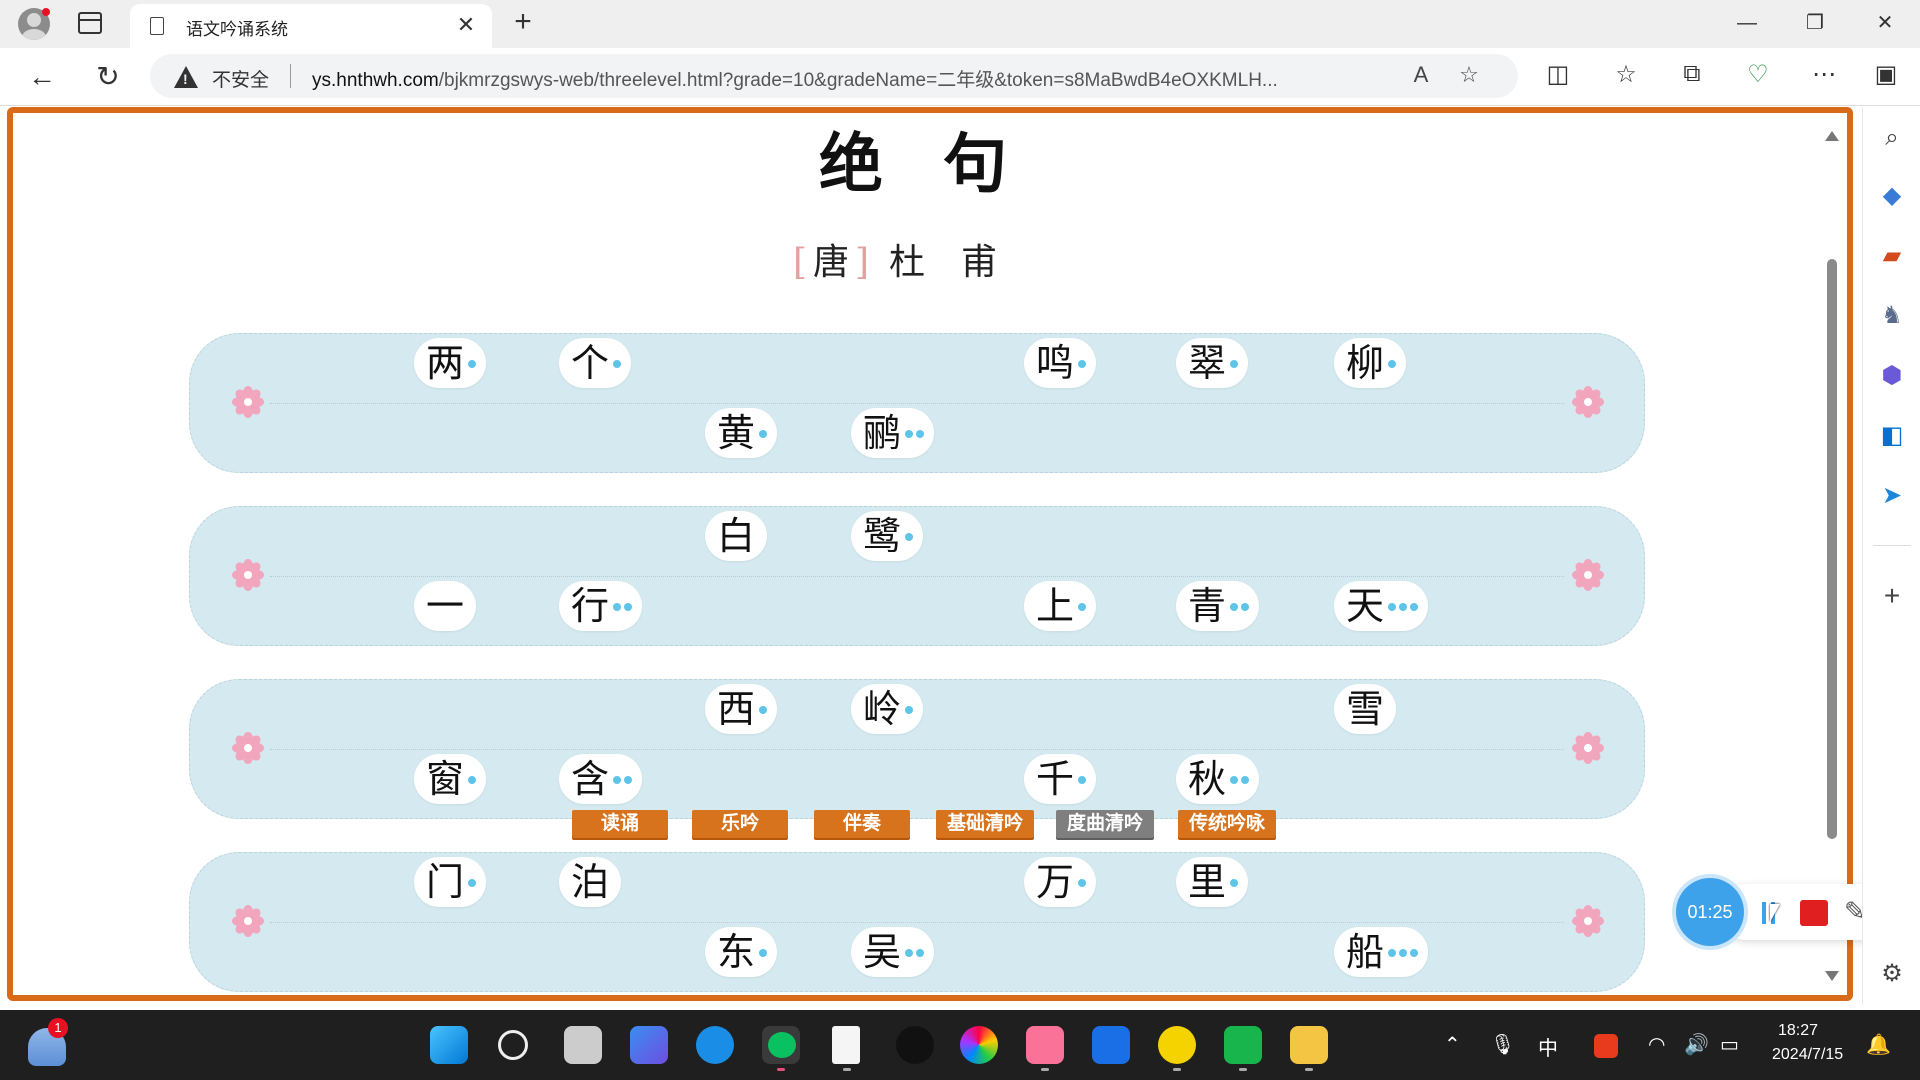  What do you see at coordinates (887, 536) in the screenshot?
I see `poem-char-chip: 鹭` at bounding box center [887, 536].